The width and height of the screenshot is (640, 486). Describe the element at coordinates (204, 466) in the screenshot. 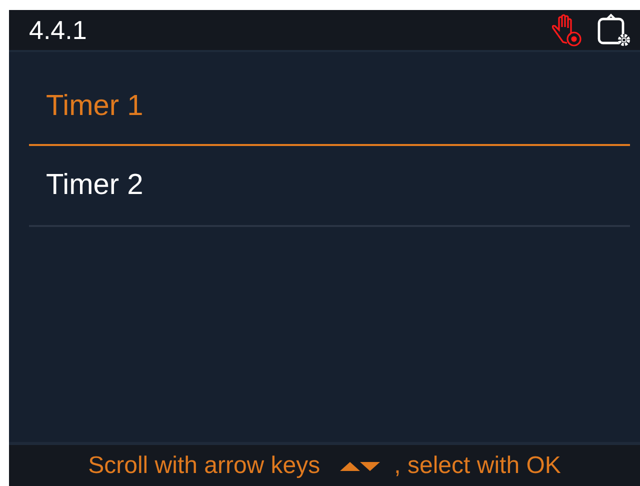

I see `hint-text: Scroll with arrow keys` at that location.